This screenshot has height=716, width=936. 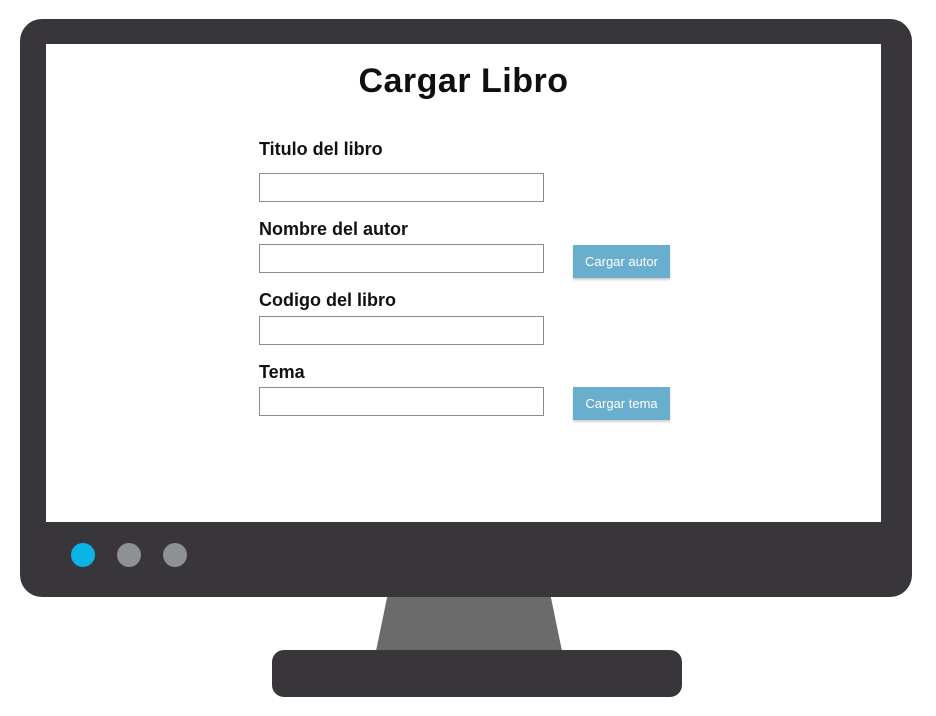 I want to click on topic-label: Tema, so click(x=282, y=372).